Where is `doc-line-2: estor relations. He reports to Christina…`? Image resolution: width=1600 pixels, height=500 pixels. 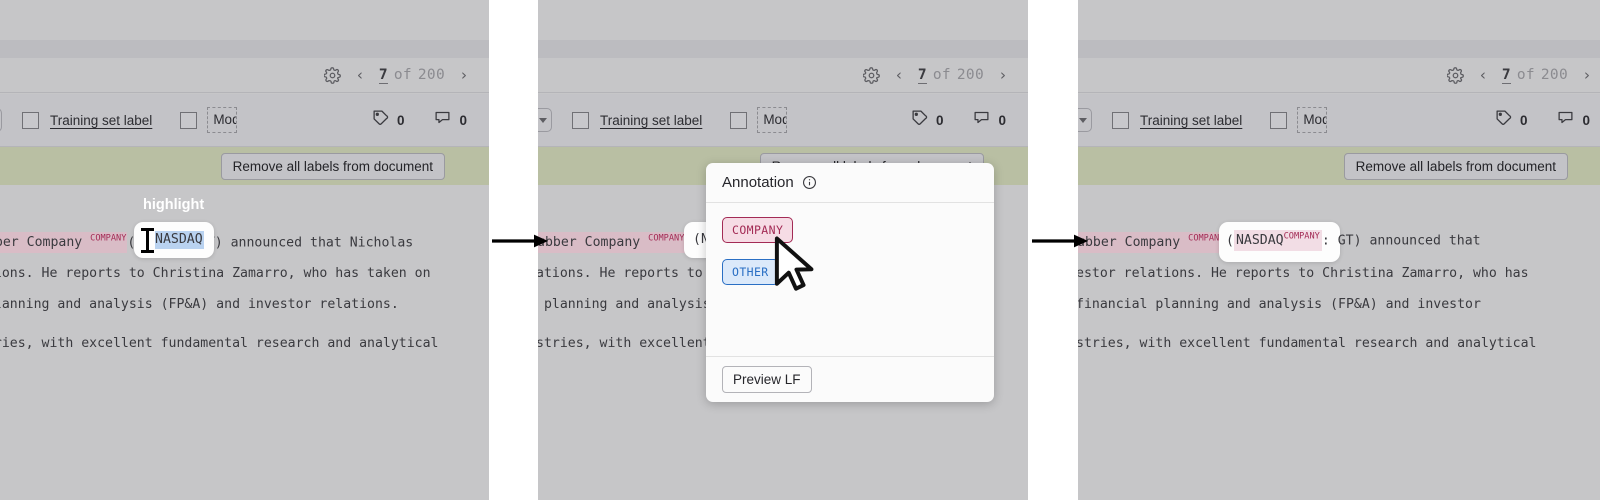 doc-line-2: estor relations. He reports to Christina… is located at coordinates (1303, 273).